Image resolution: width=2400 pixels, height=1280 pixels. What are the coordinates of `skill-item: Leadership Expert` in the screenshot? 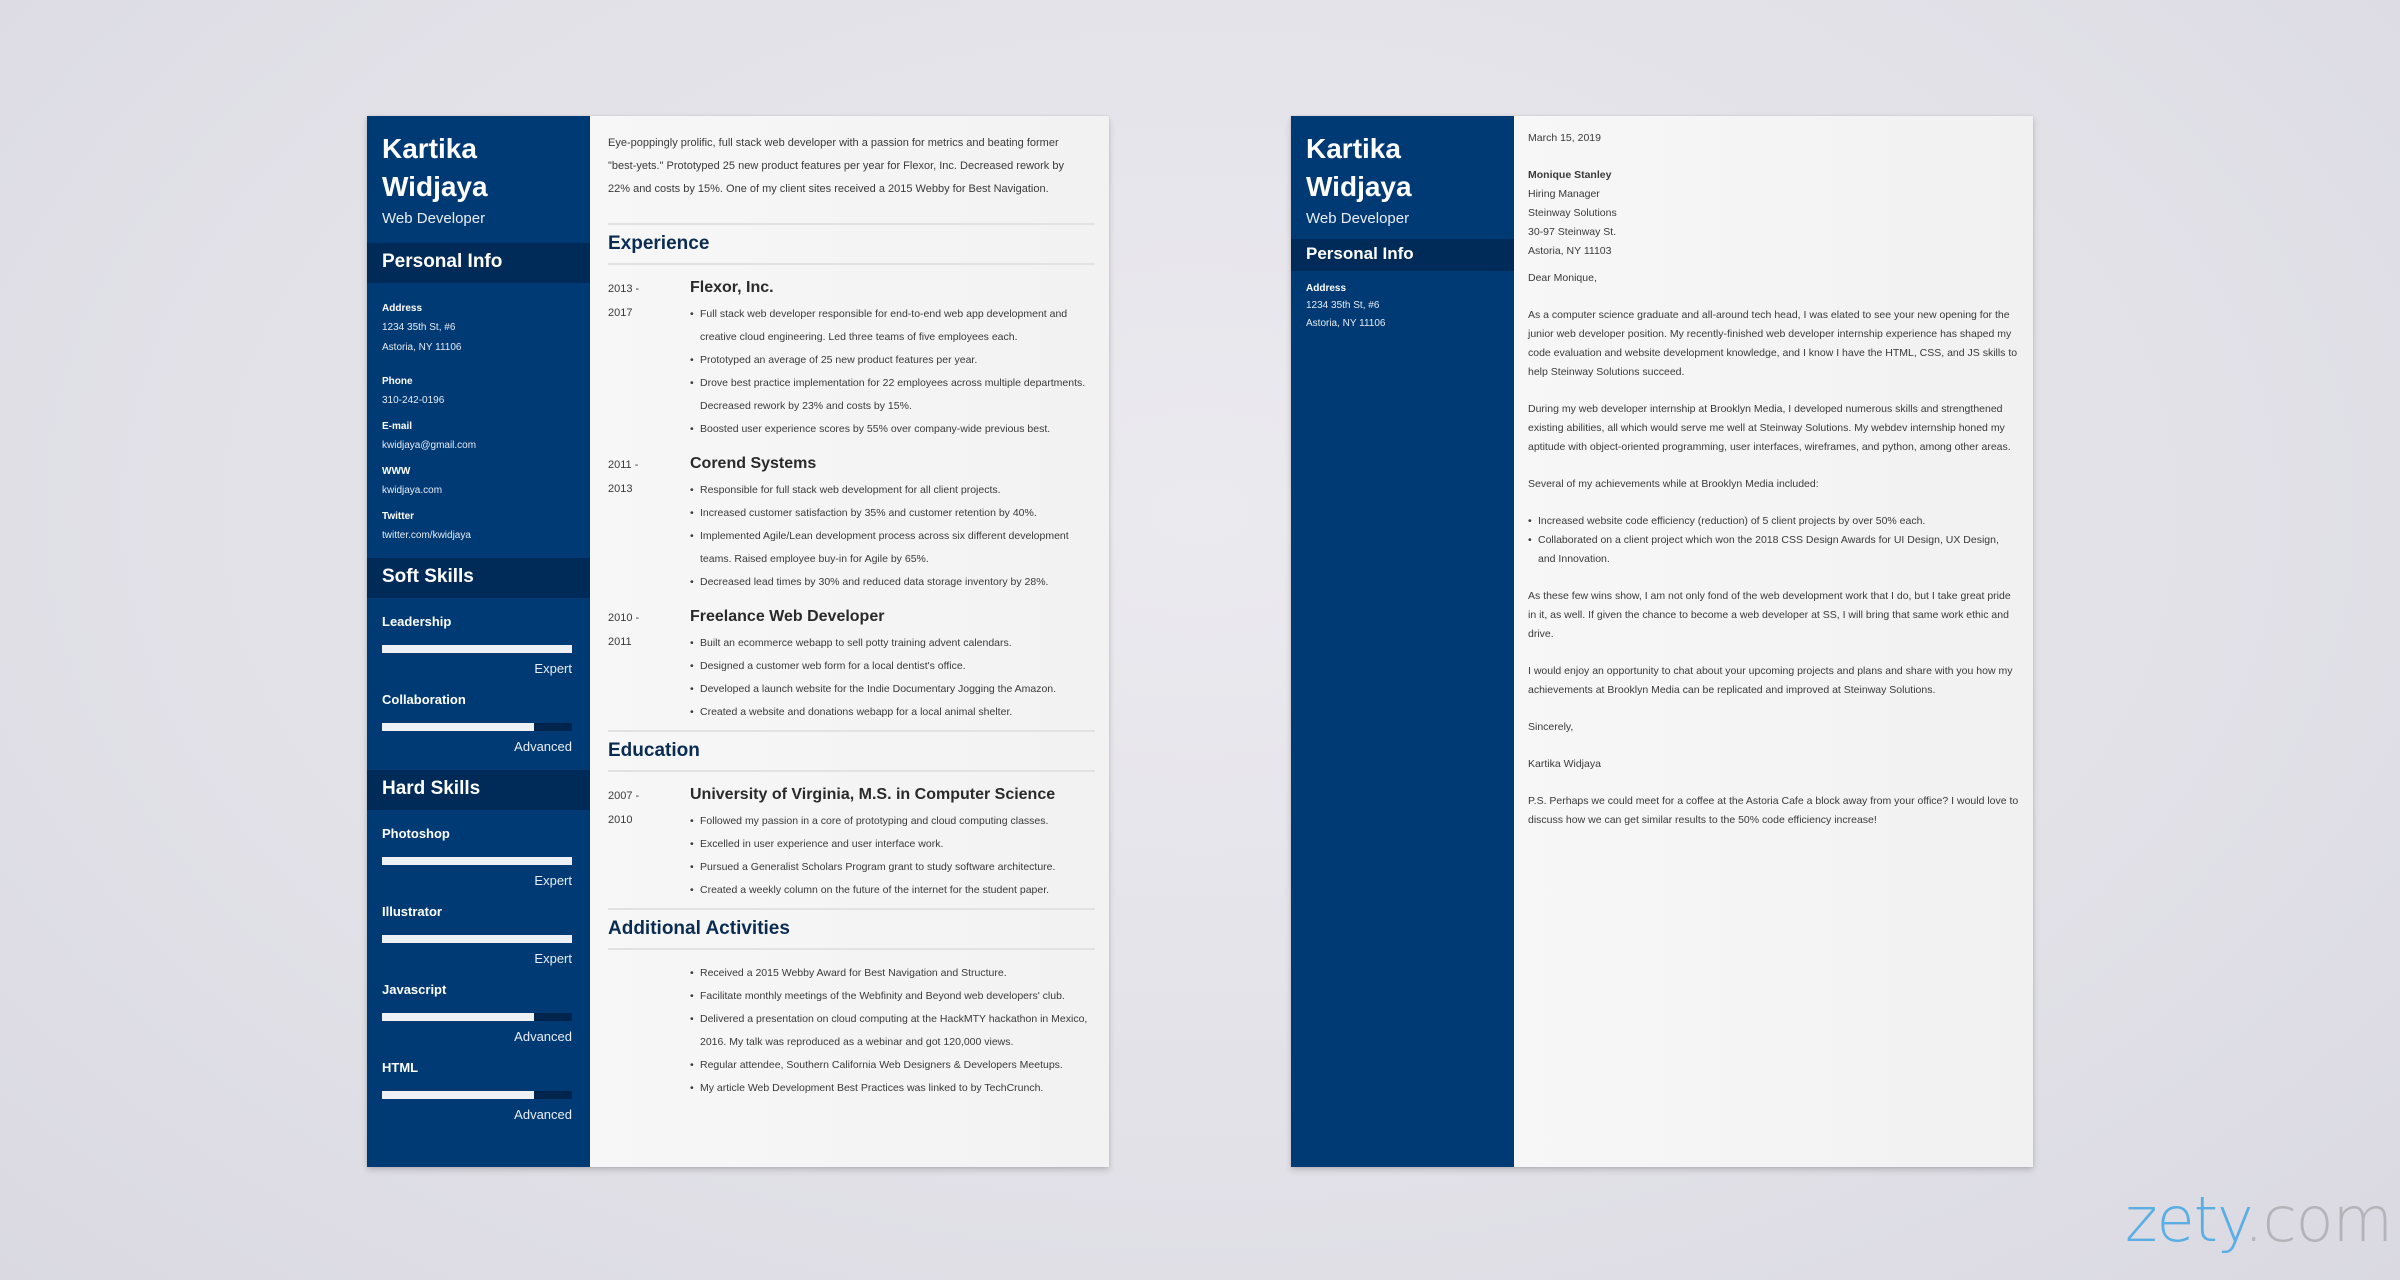 It's located at (478, 645).